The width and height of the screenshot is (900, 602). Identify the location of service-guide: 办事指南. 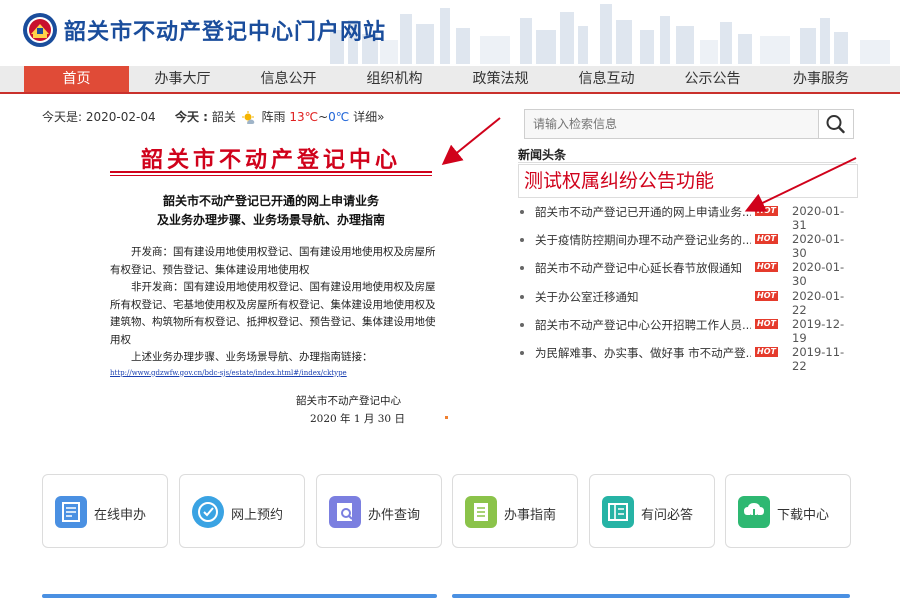
(515, 511).